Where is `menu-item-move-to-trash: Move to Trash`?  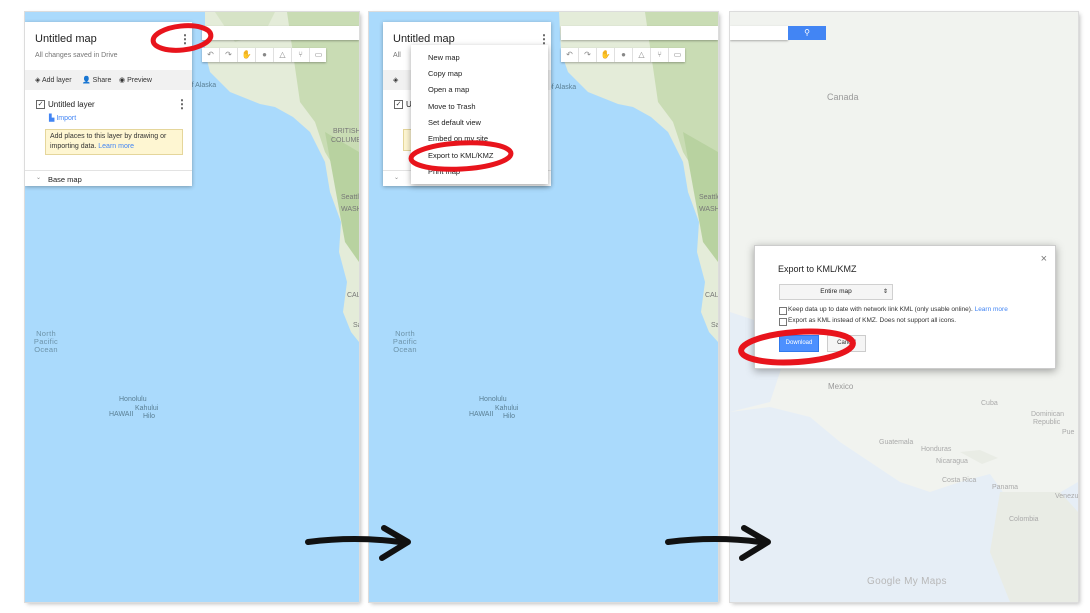 menu-item-move-to-trash: Move to Trash is located at coordinates (452, 106).